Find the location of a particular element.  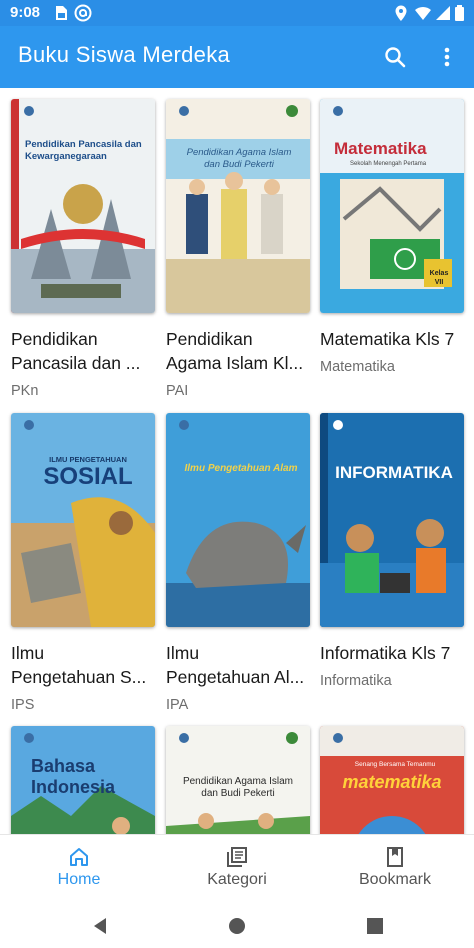

circle-a-icon is located at coordinates (83, 13).